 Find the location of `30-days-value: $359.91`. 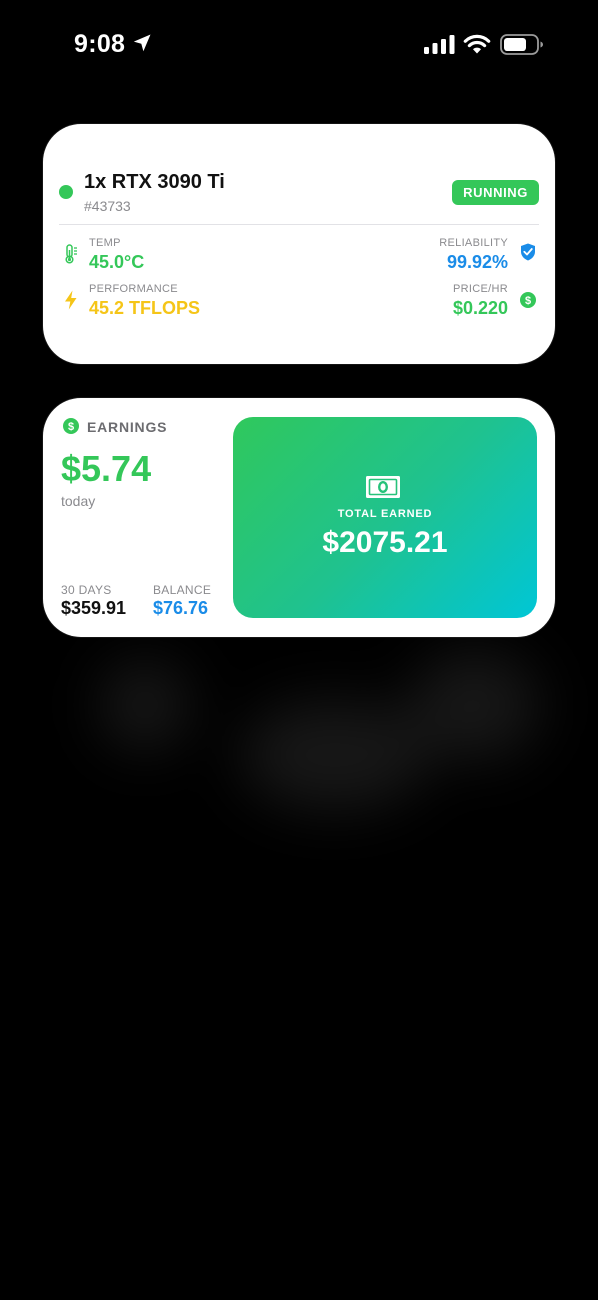

30-days-value: $359.91 is located at coordinates (94, 608).